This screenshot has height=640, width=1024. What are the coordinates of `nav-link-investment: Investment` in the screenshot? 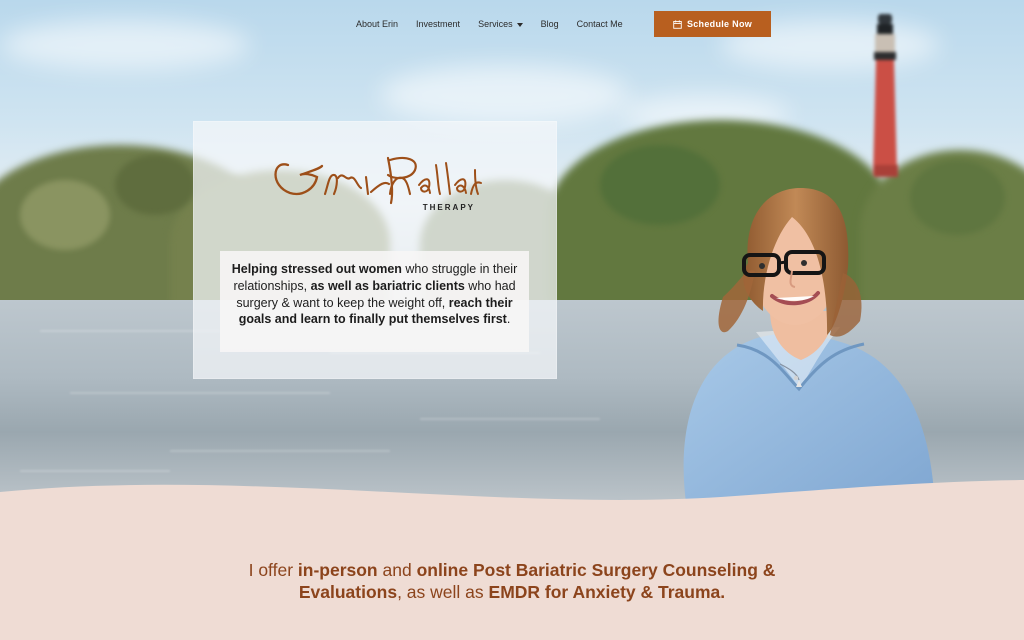 It's located at (438, 24).